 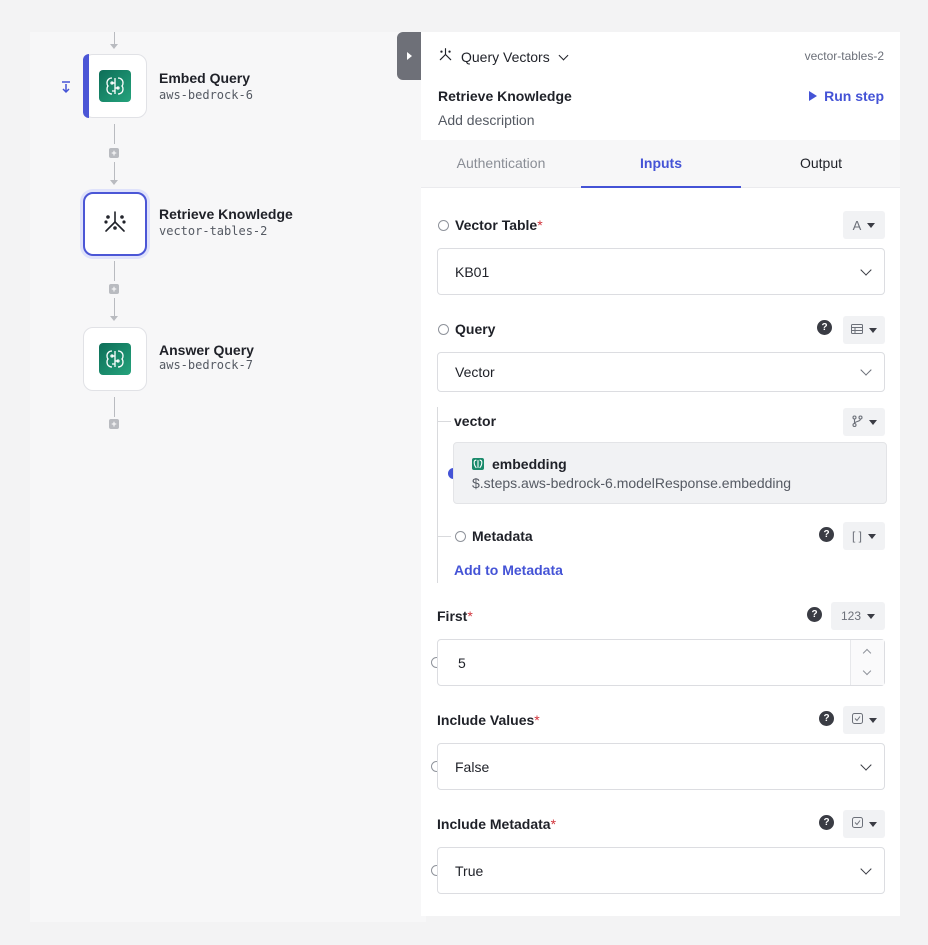 What do you see at coordinates (488, 720) in the screenshot?
I see `include-values-label-row: Include Values*` at bounding box center [488, 720].